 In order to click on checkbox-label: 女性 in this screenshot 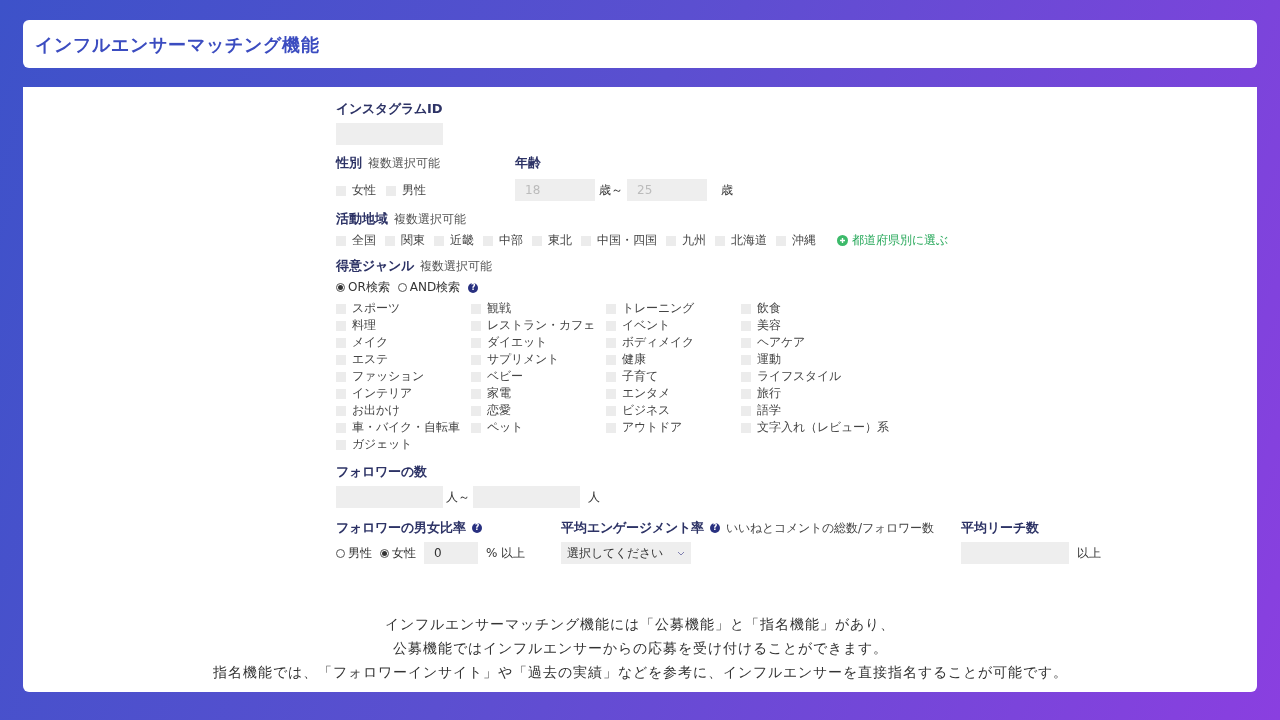, I will do `click(364, 190)`.